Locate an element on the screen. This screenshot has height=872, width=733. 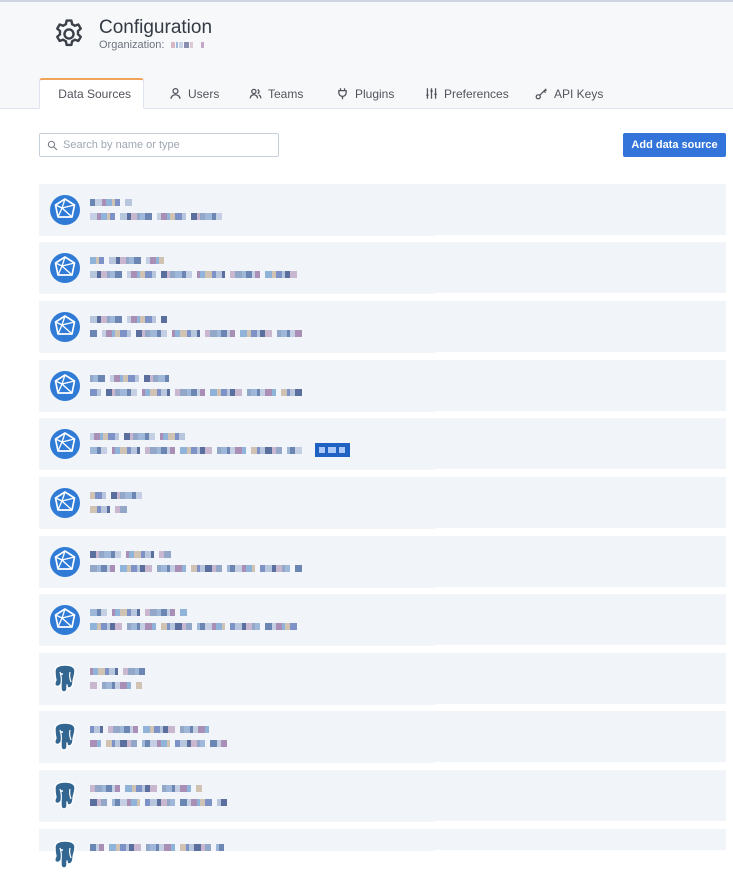
key-icon is located at coordinates (541, 93).